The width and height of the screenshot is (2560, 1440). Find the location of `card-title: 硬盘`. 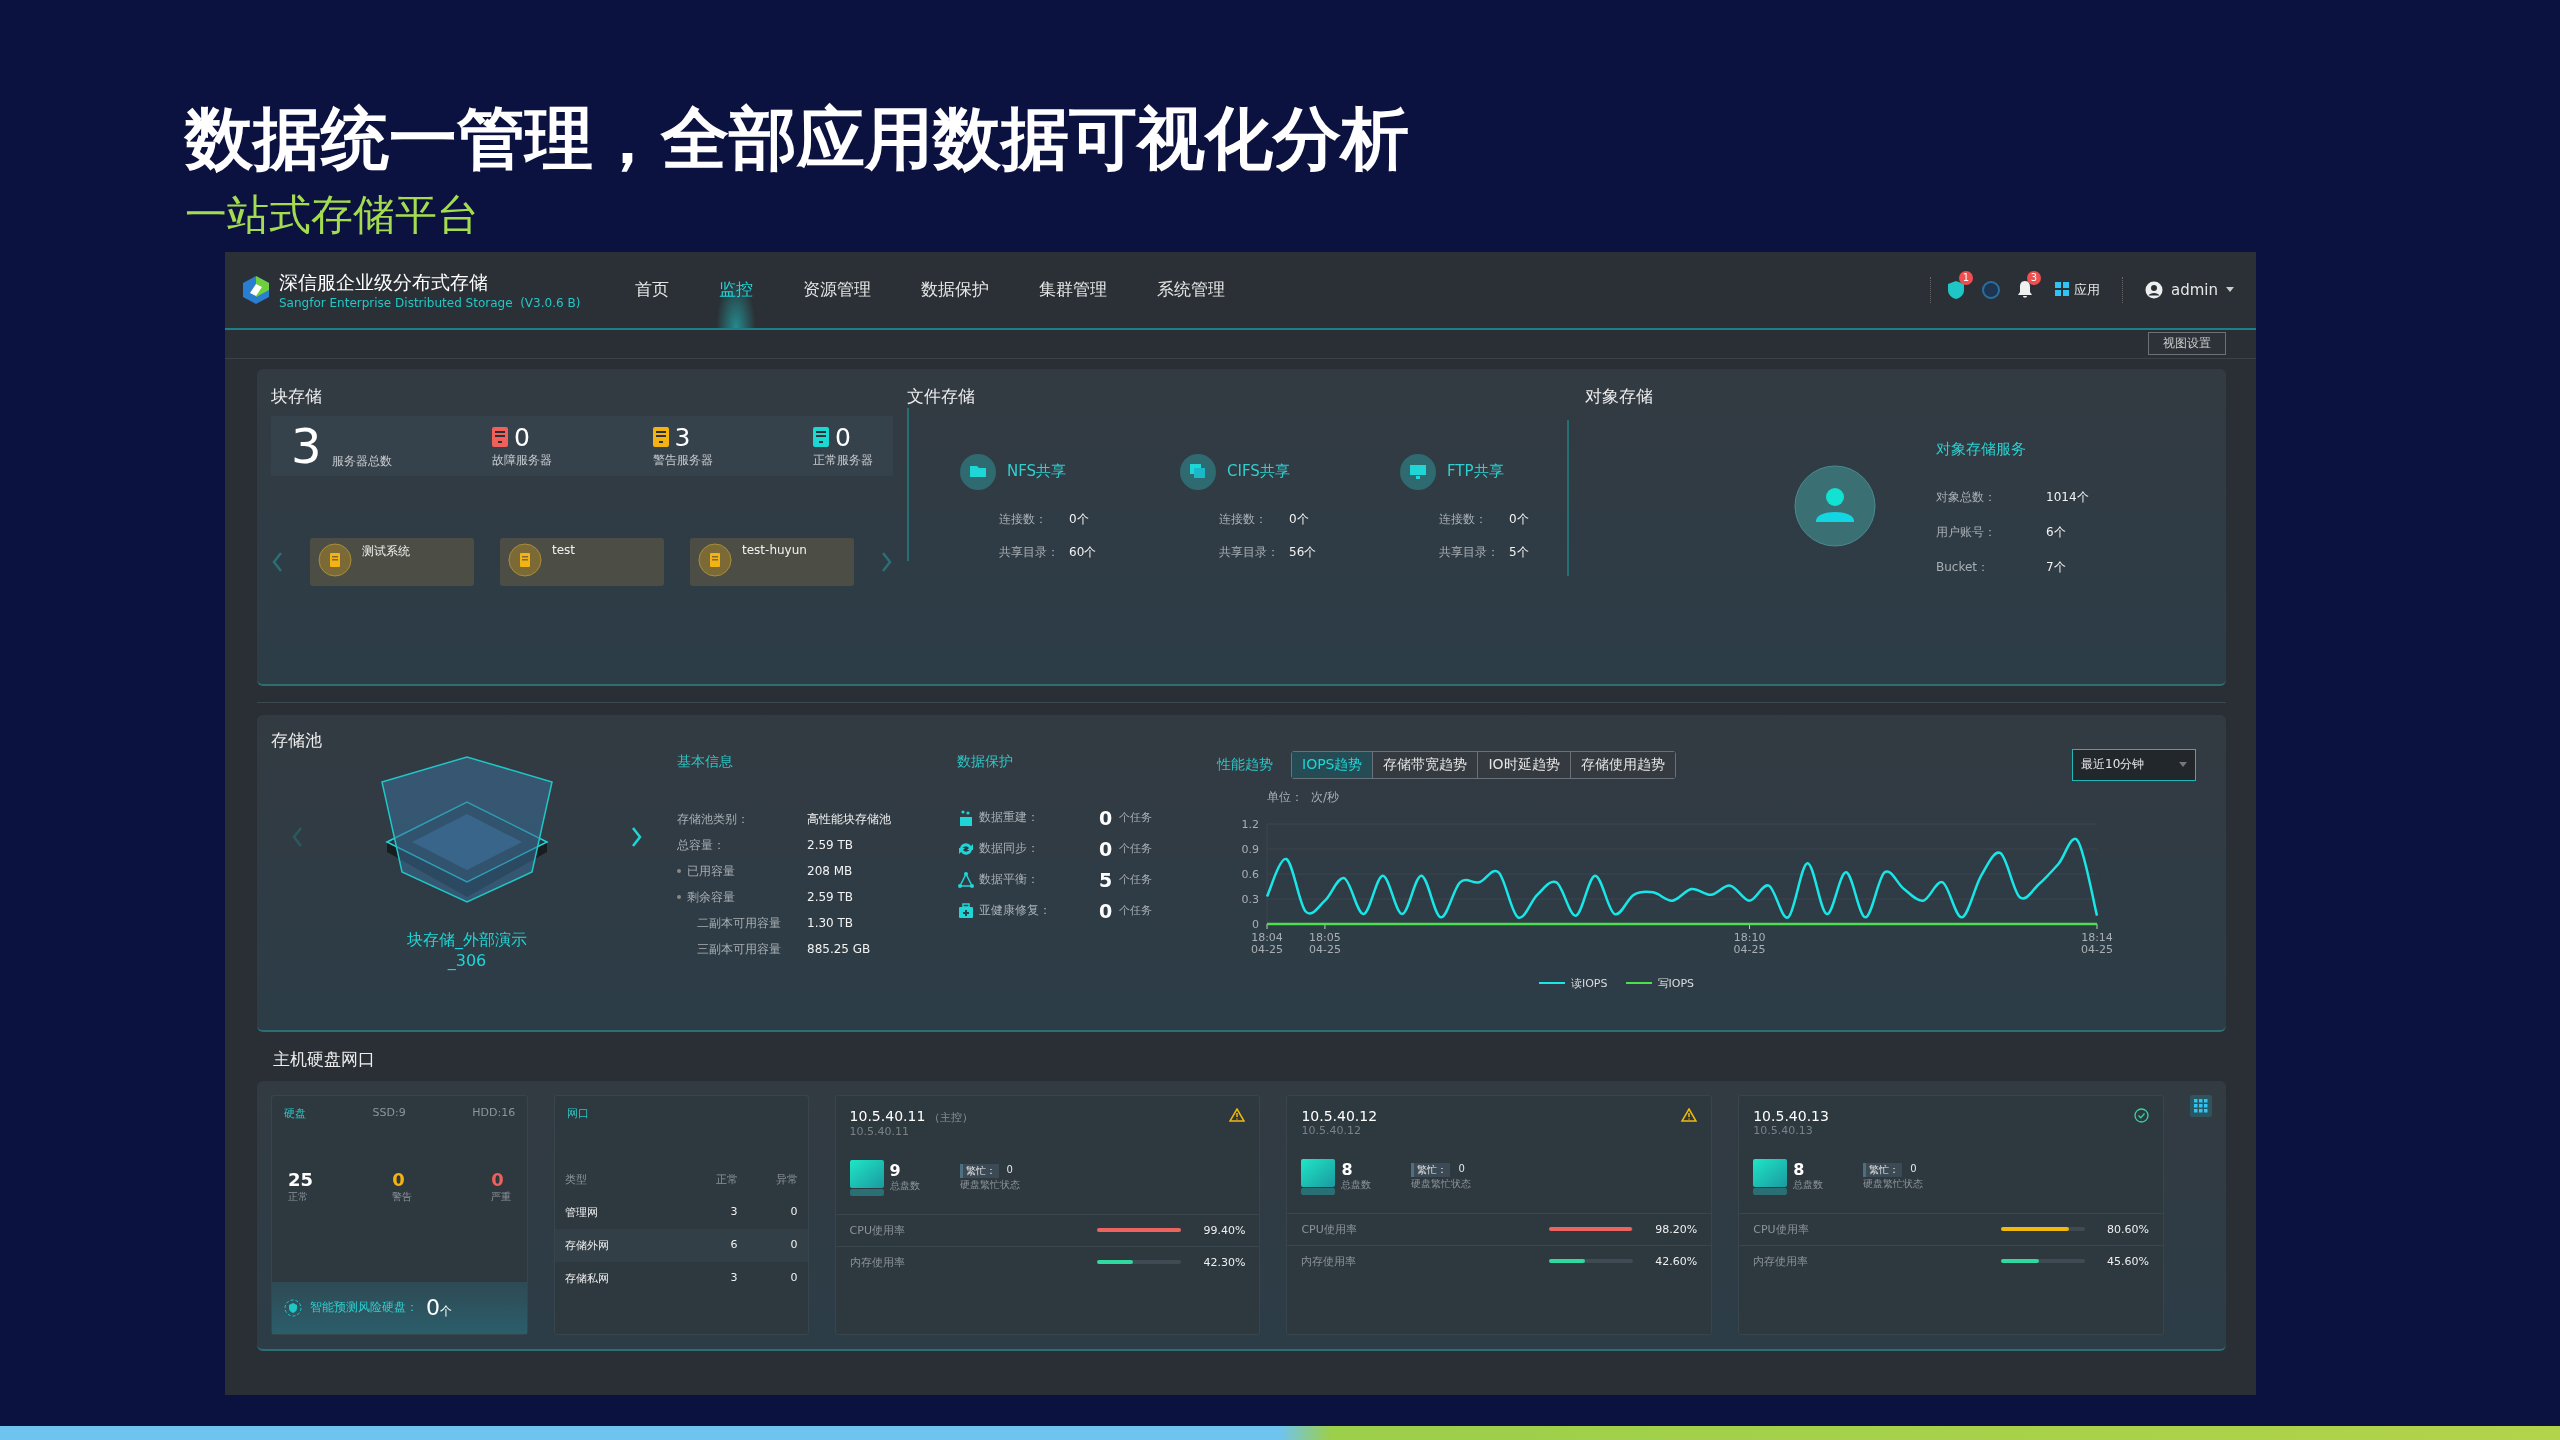

card-title: 硬盘 is located at coordinates (295, 1113).